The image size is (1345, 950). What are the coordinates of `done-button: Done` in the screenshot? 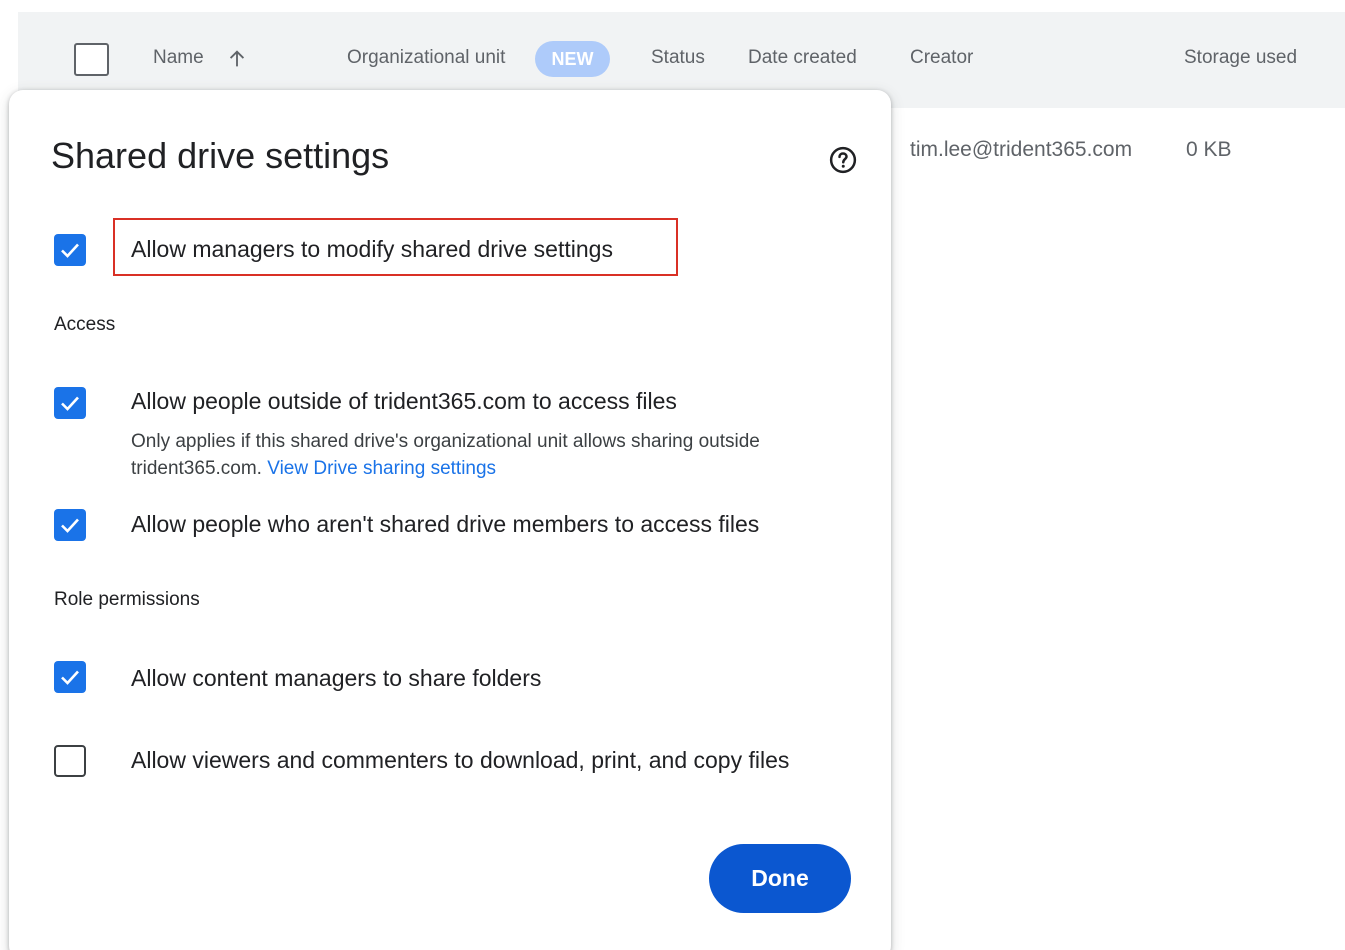 It's located at (780, 878).